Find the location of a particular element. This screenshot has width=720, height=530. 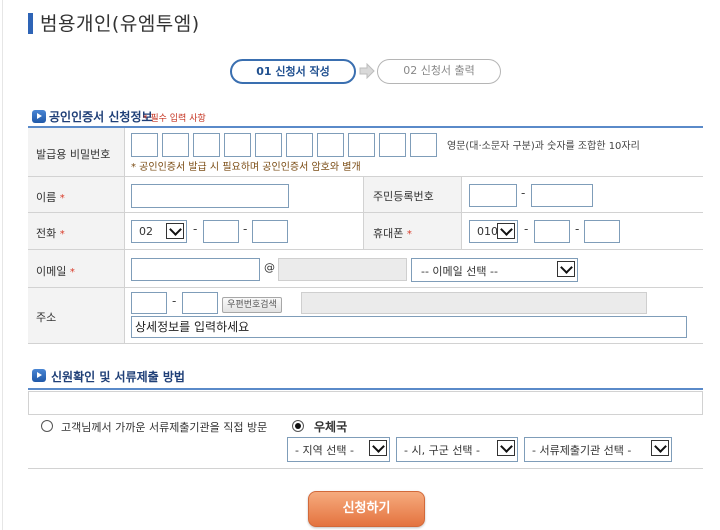

phone-area-select: 02 is located at coordinates (159, 231).